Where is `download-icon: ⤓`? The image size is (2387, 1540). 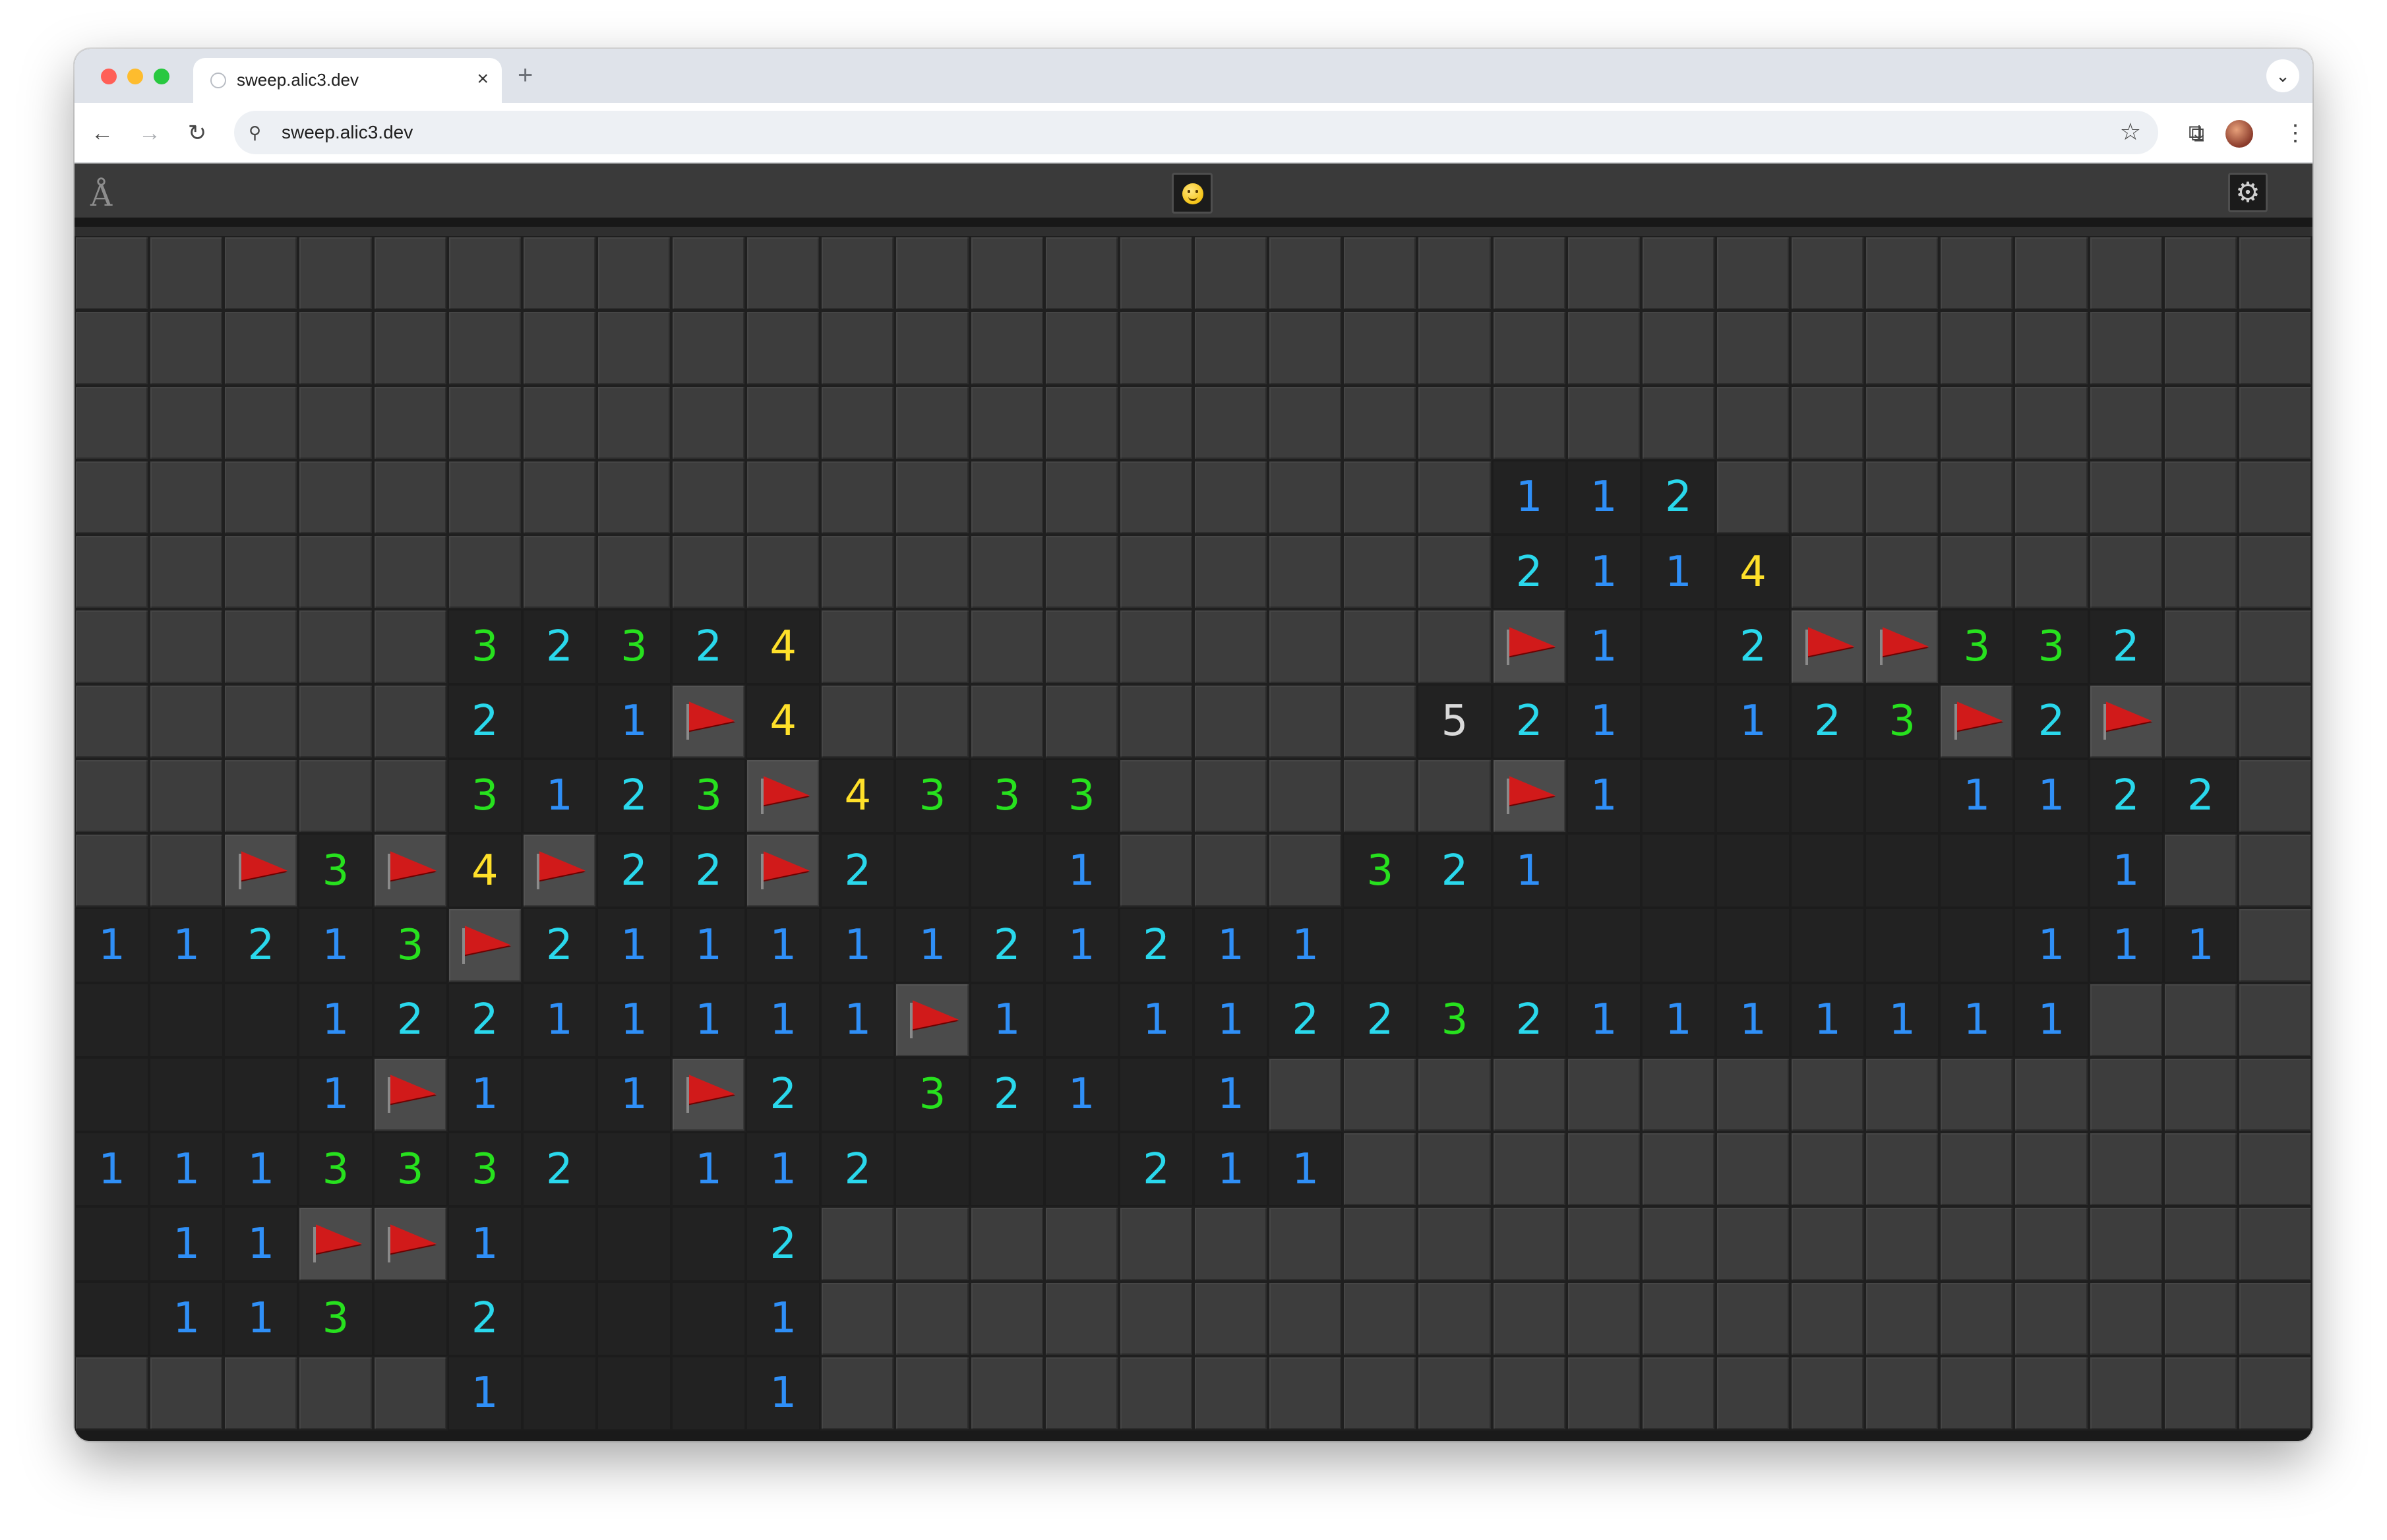
download-icon: ⤓ is located at coordinates (2199, 133).